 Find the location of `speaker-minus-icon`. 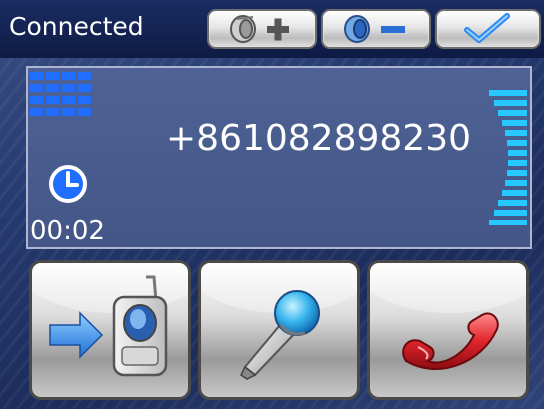

speaker-minus-icon is located at coordinates (374, 29).